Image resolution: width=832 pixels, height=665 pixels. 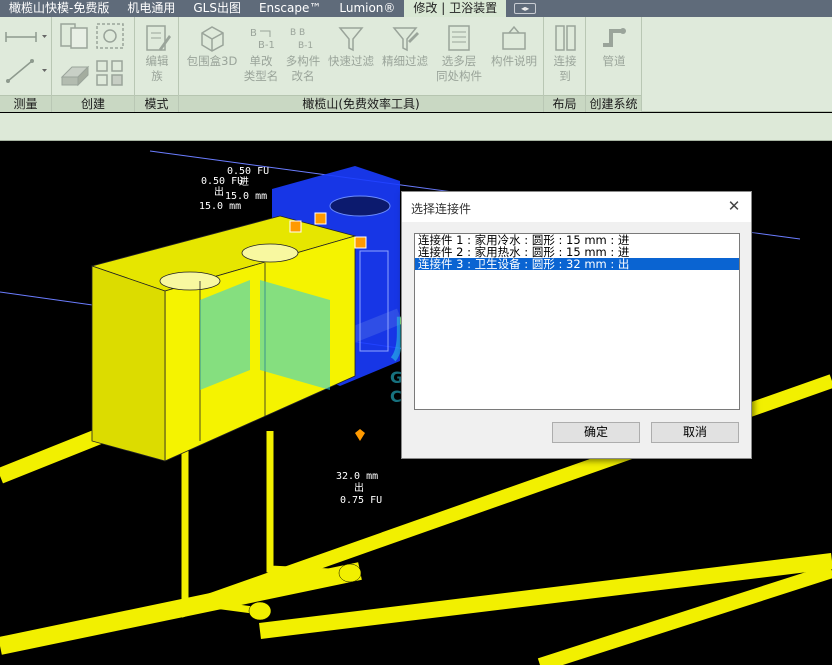 I want to click on tab-modify-plumbing-fixture: 修改 | 卫浴装置, so click(x=455, y=8).